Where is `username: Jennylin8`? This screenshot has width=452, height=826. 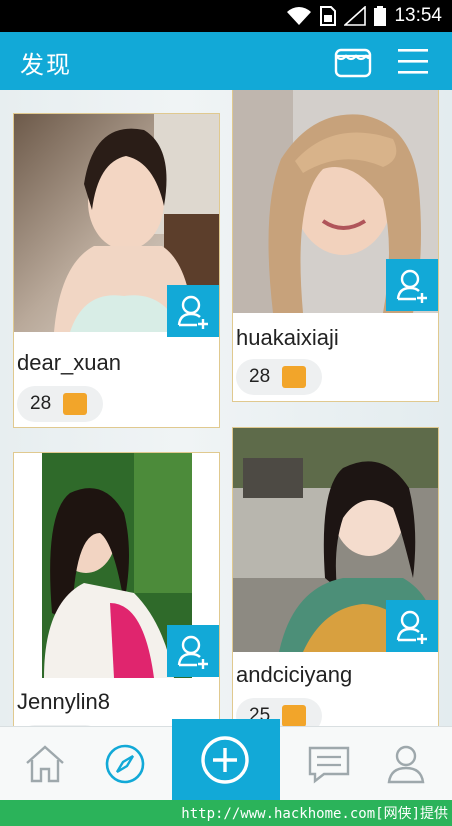 username: Jennylin8 is located at coordinates (63, 702).